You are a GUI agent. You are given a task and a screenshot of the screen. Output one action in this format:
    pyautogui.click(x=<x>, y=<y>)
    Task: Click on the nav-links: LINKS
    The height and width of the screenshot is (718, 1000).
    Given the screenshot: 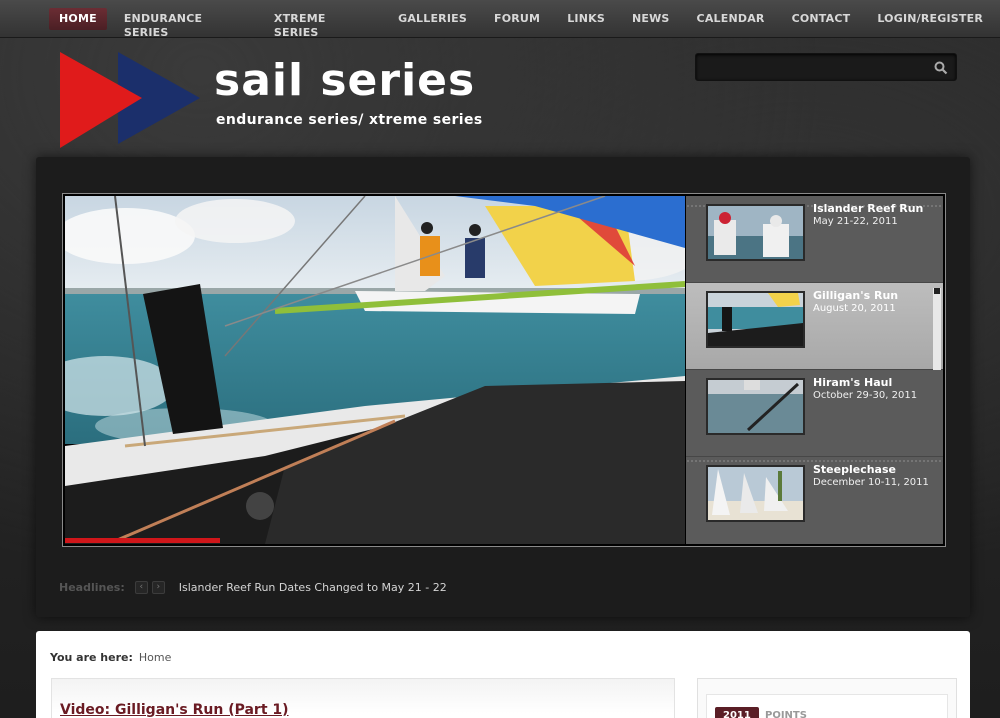 What is the action you would take?
    pyautogui.click(x=586, y=19)
    